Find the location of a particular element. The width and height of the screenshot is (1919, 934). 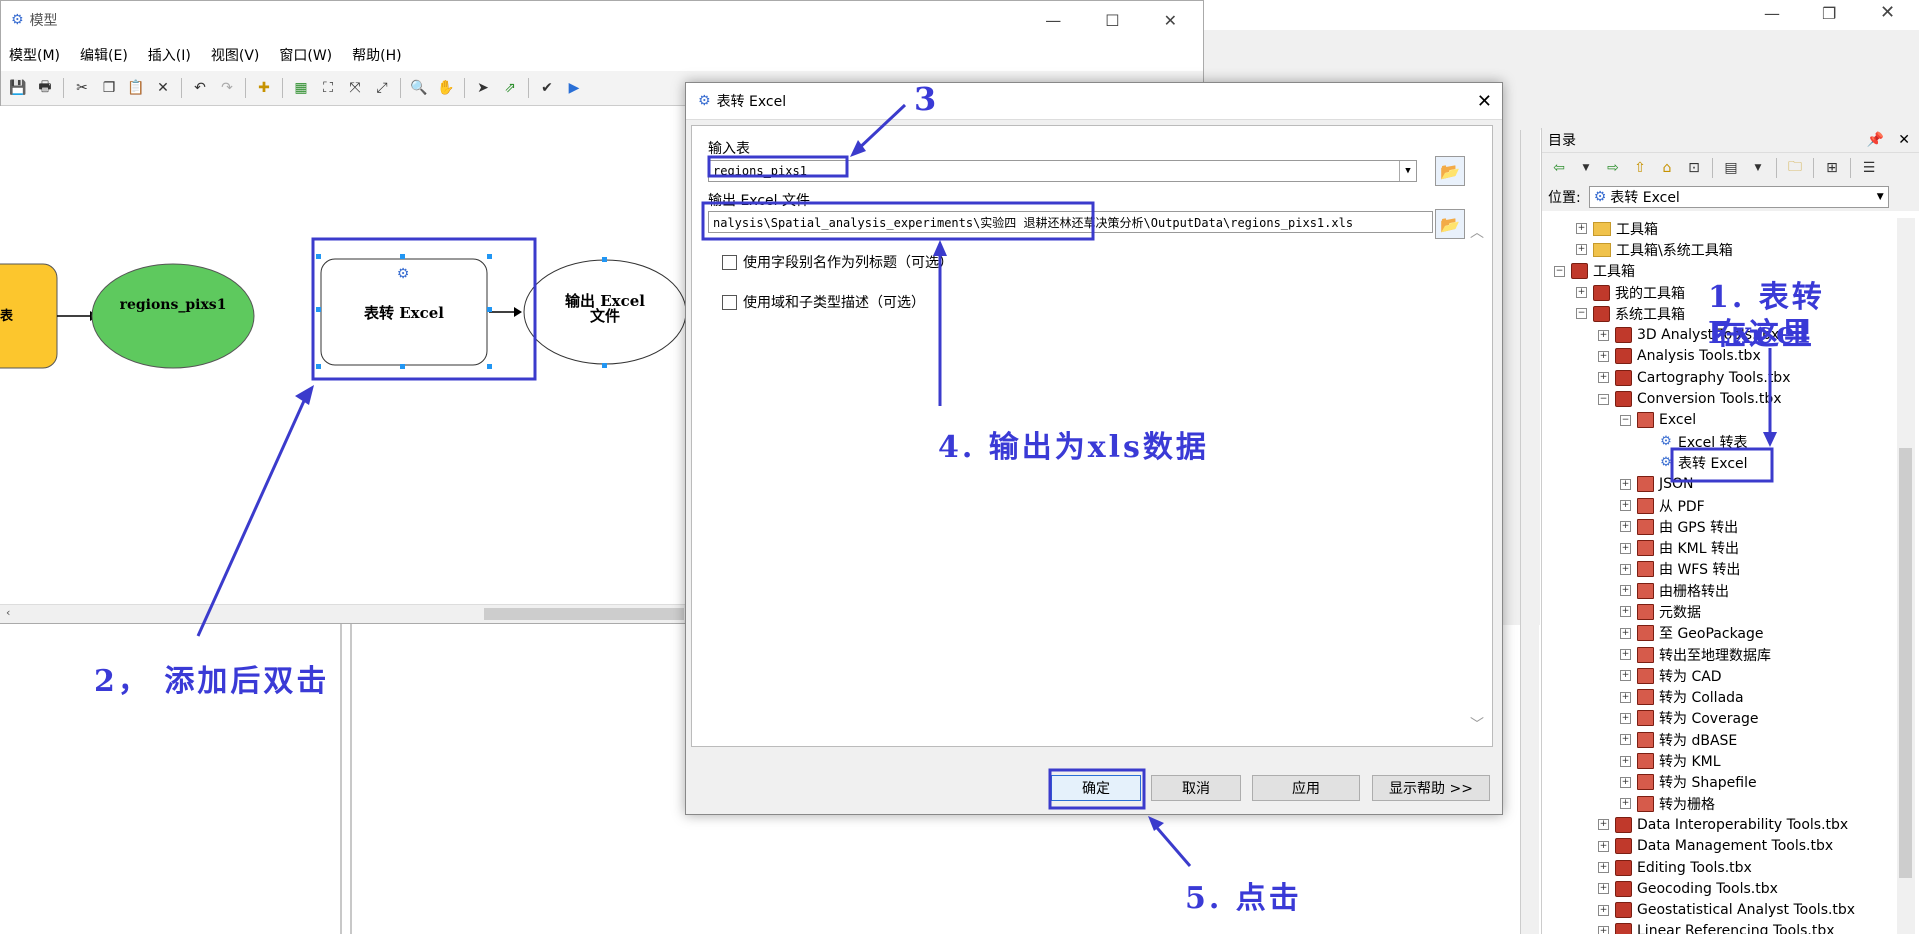

output-file-highlight is located at coordinates (898, 221).